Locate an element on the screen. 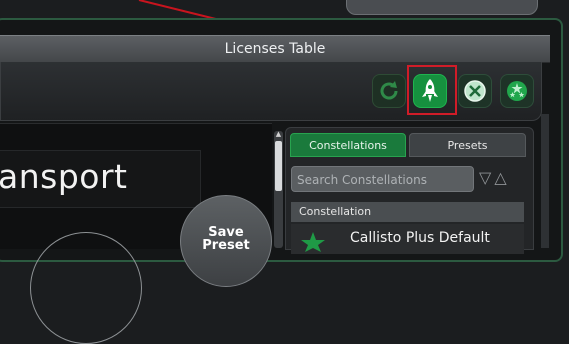 This screenshot has width=569, height=344. scroll-thumb is located at coordinates (278, 166).